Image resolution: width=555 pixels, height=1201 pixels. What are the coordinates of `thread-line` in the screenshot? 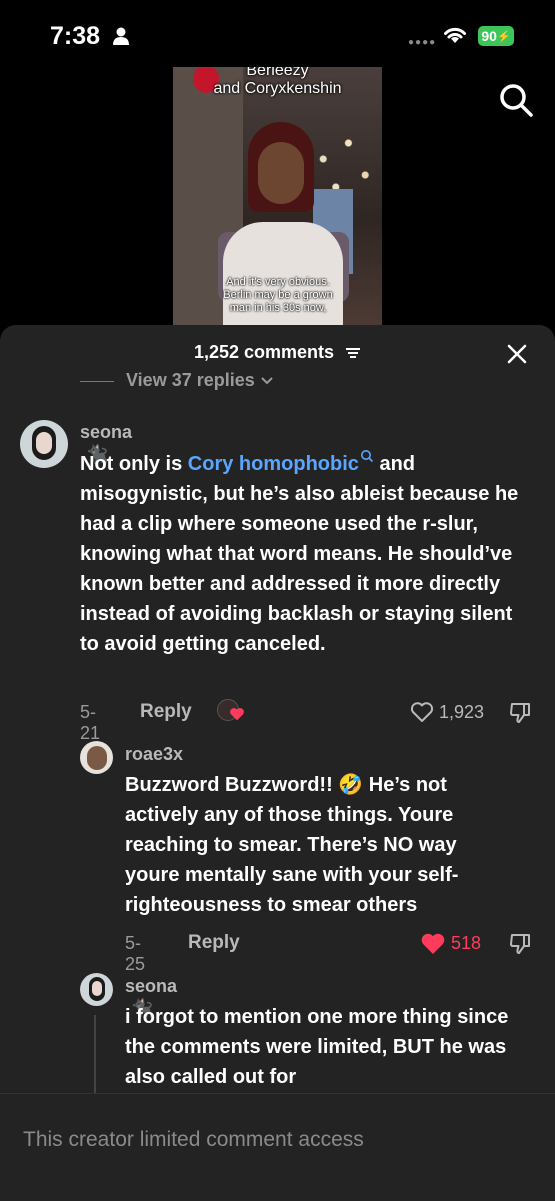 It's located at (95, 1055).